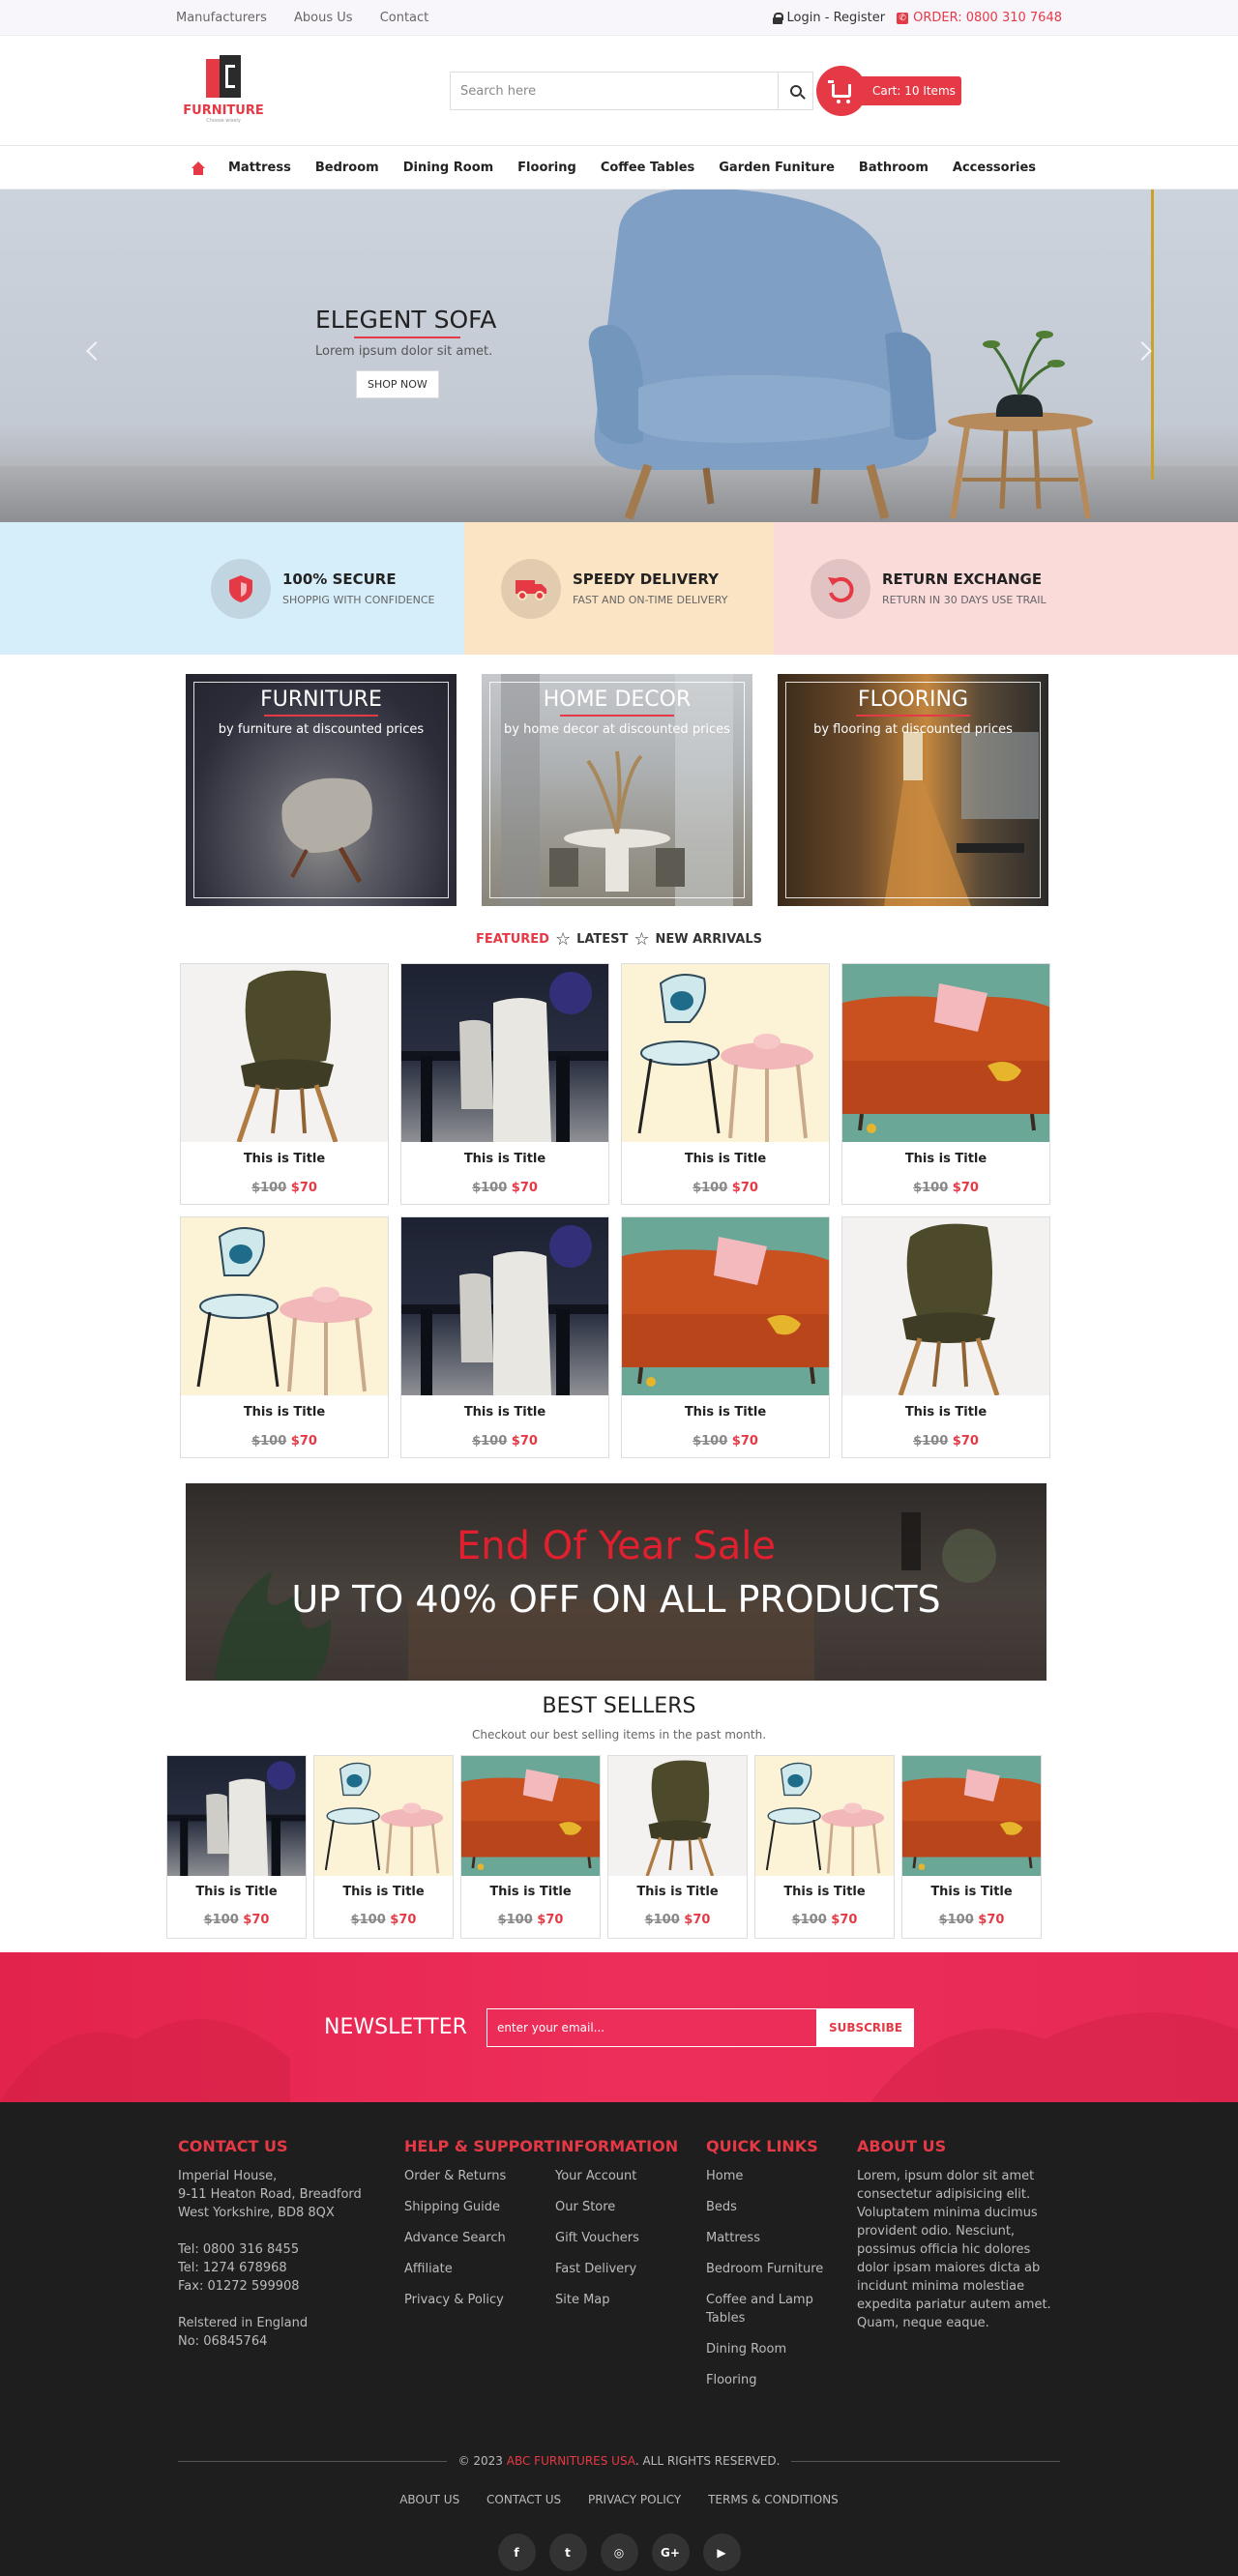 Image resolution: width=1238 pixels, height=2576 pixels. I want to click on nav-item-coffee-tables: Coffee Tables, so click(647, 168).